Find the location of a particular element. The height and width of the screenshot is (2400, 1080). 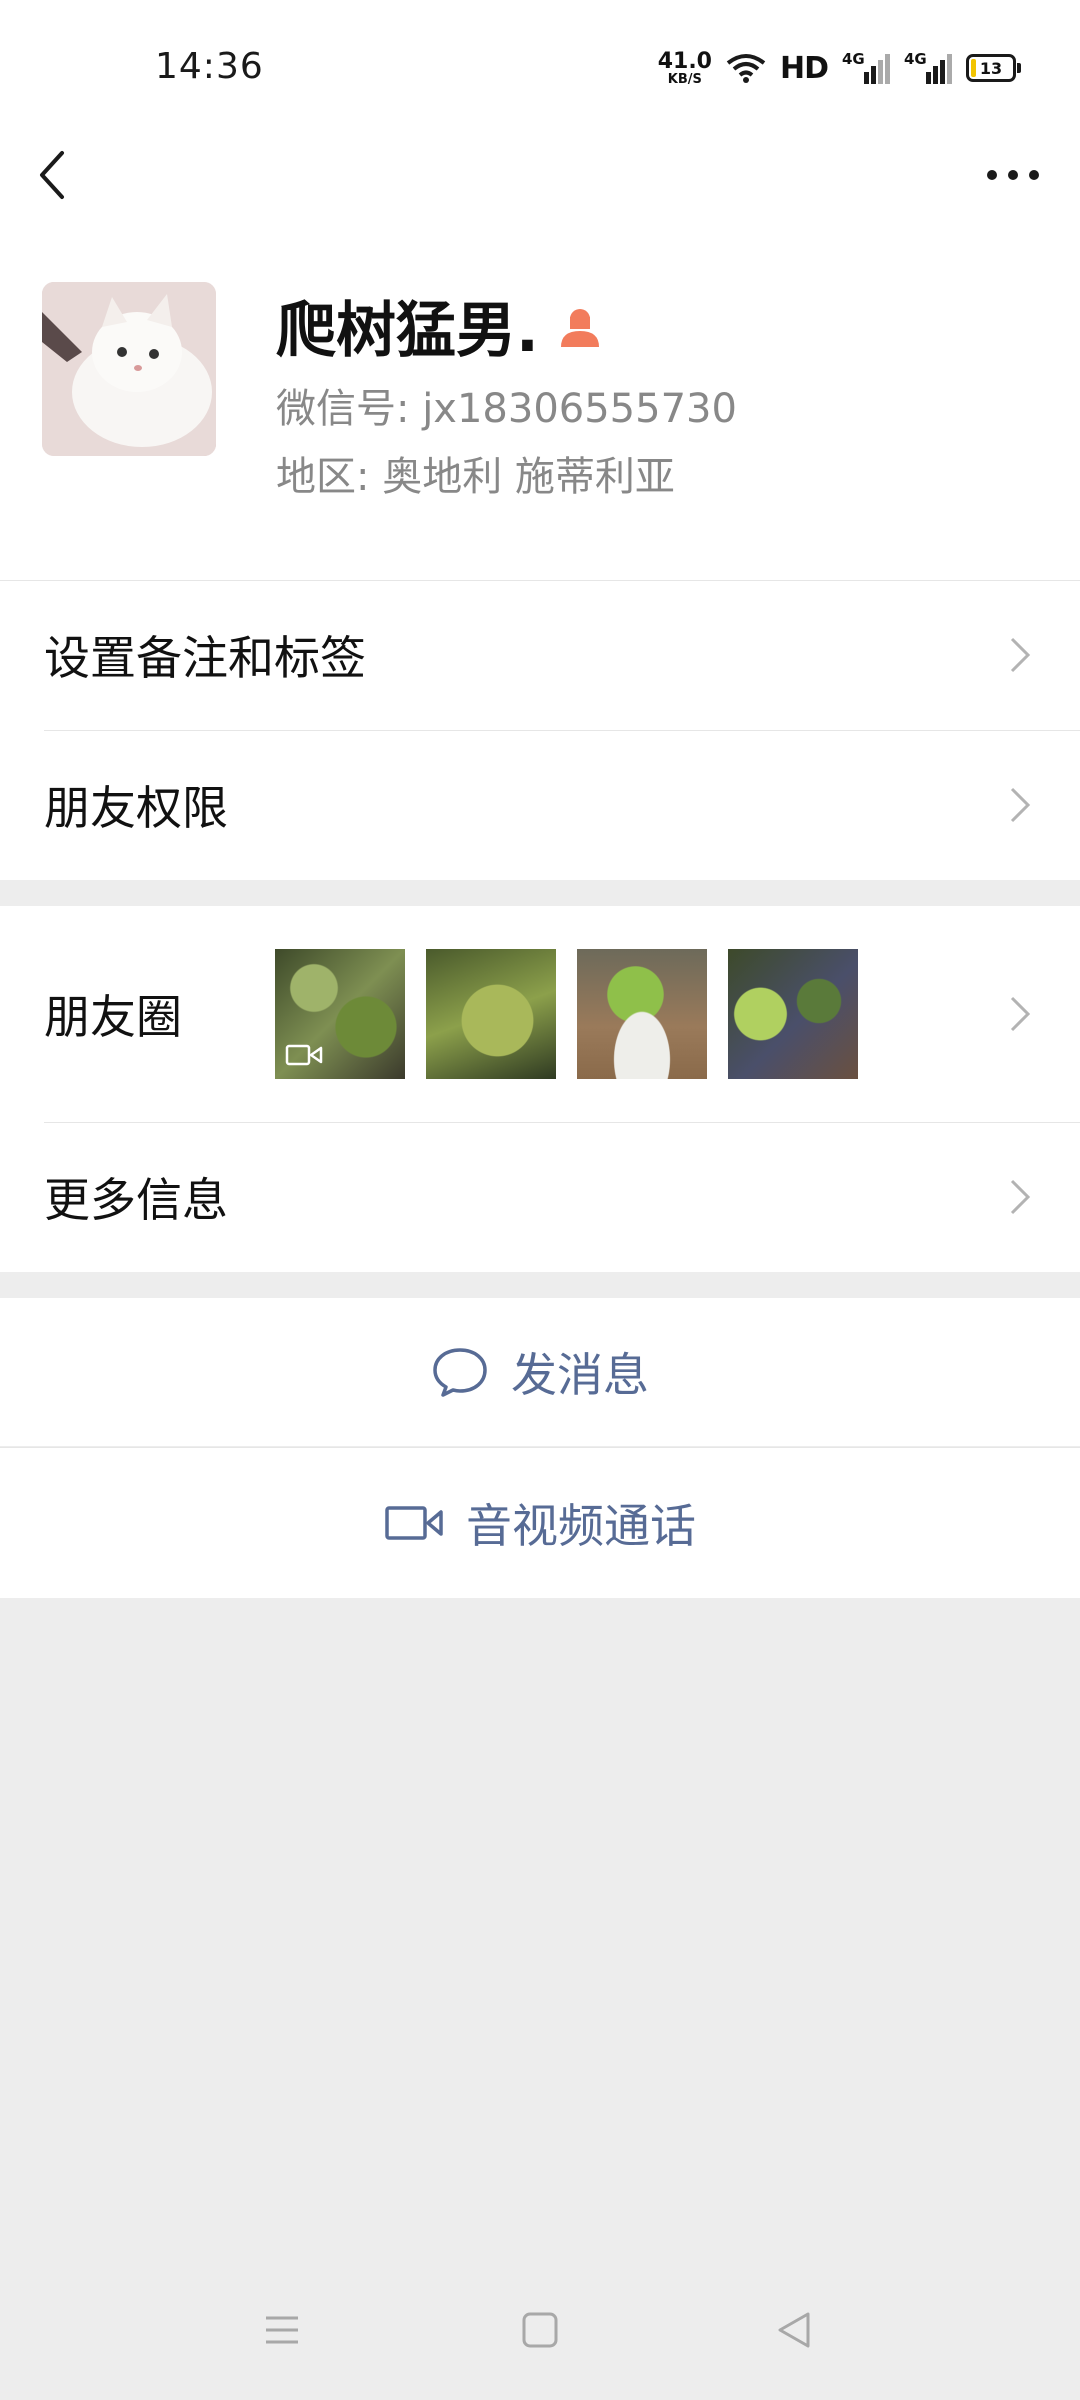

network-speed: 41.0 KB/S is located at coordinates (684, 67).